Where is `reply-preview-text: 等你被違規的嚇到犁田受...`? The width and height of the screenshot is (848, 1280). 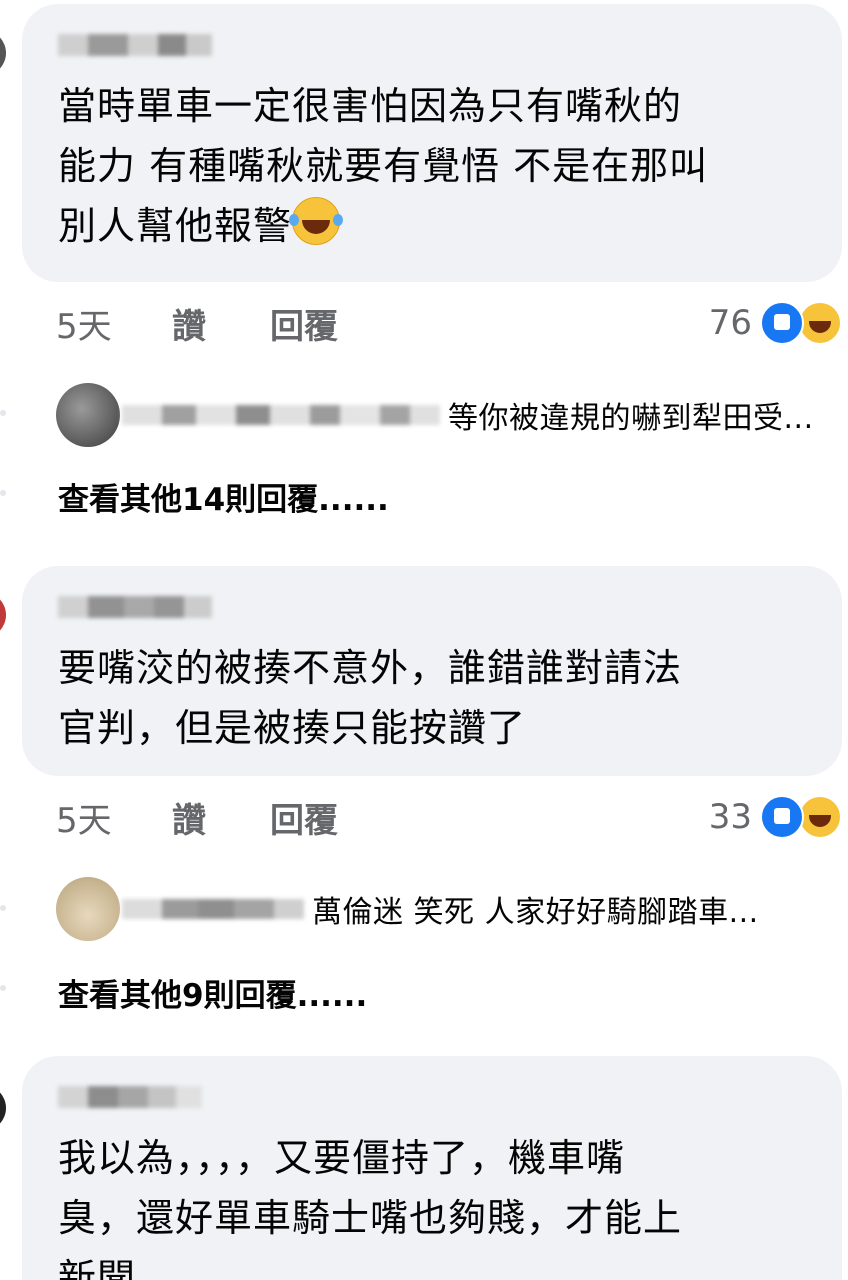 reply-preview-text: 等你被違規的嚇到犁田受... is located at coordinates (631, 418).